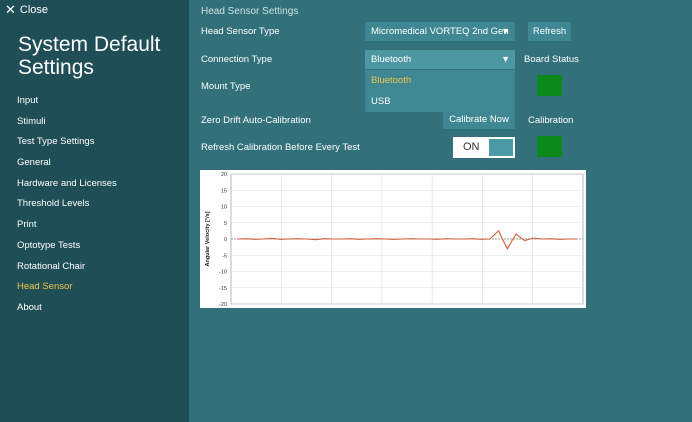 Image resolution: width=692 pixels, height=422 pixels. What do you see at coordinates (501, 147) in the screenshot?
I see `toggle-knob` at bounding box center [501, 147].